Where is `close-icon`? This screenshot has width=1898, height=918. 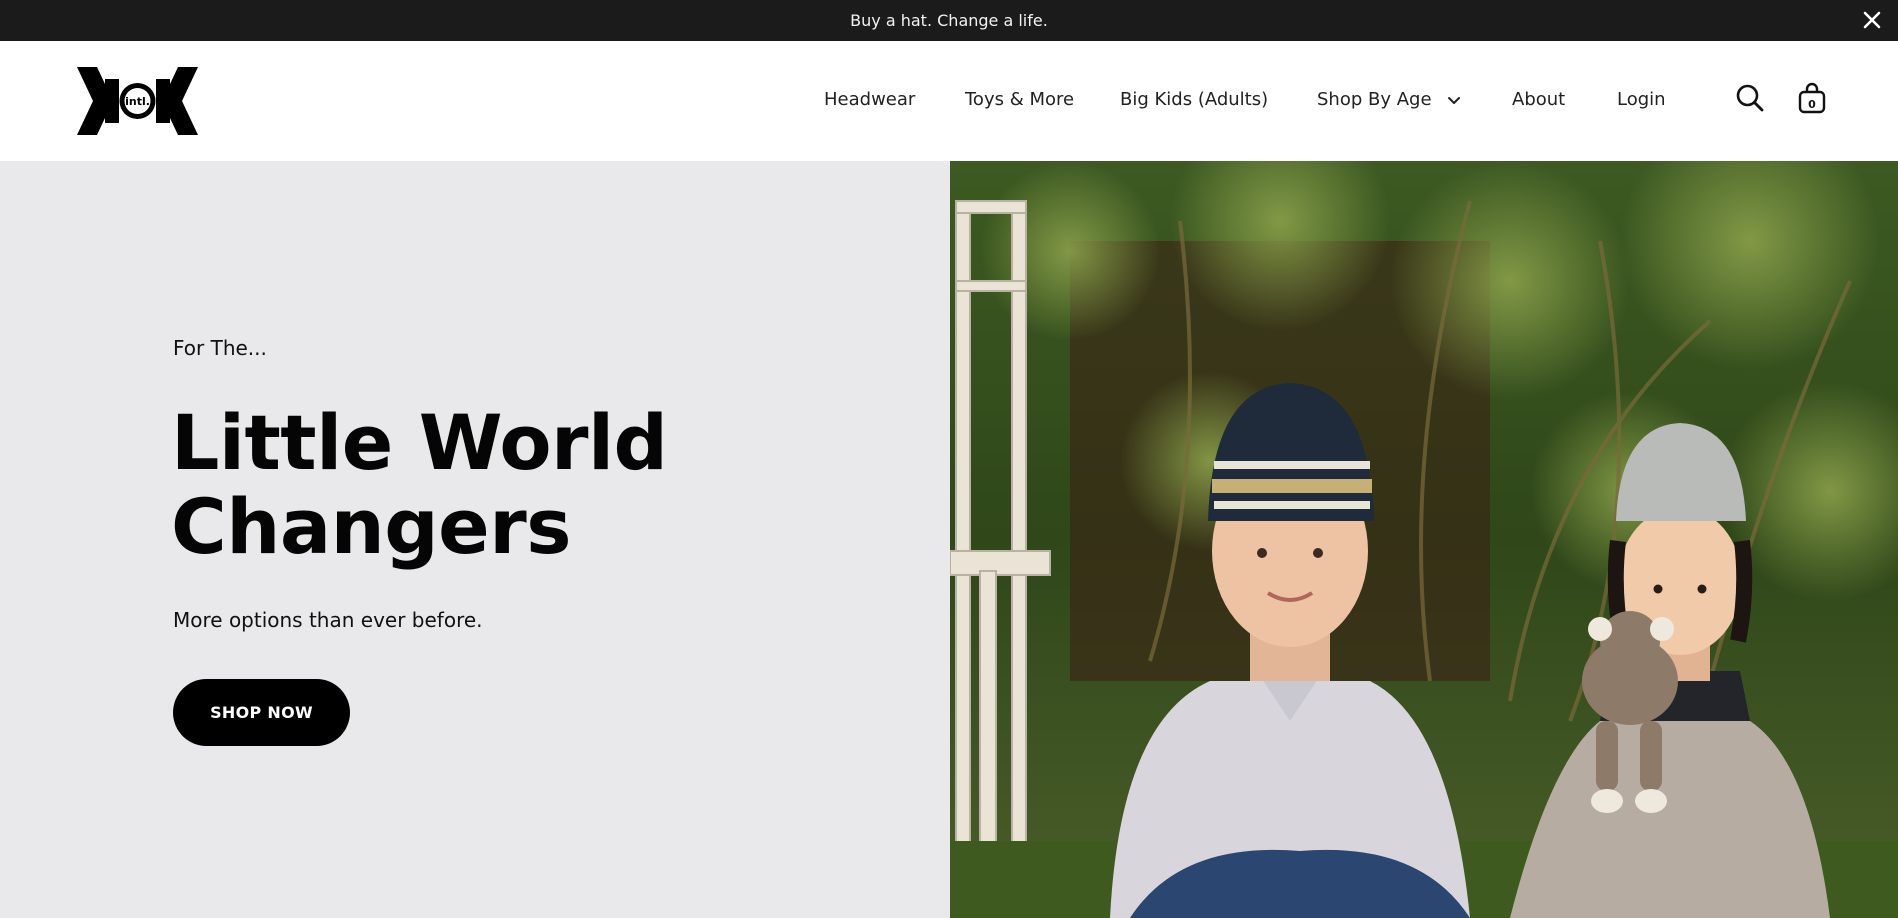 close-icon is located at coordinates (1872, 20).